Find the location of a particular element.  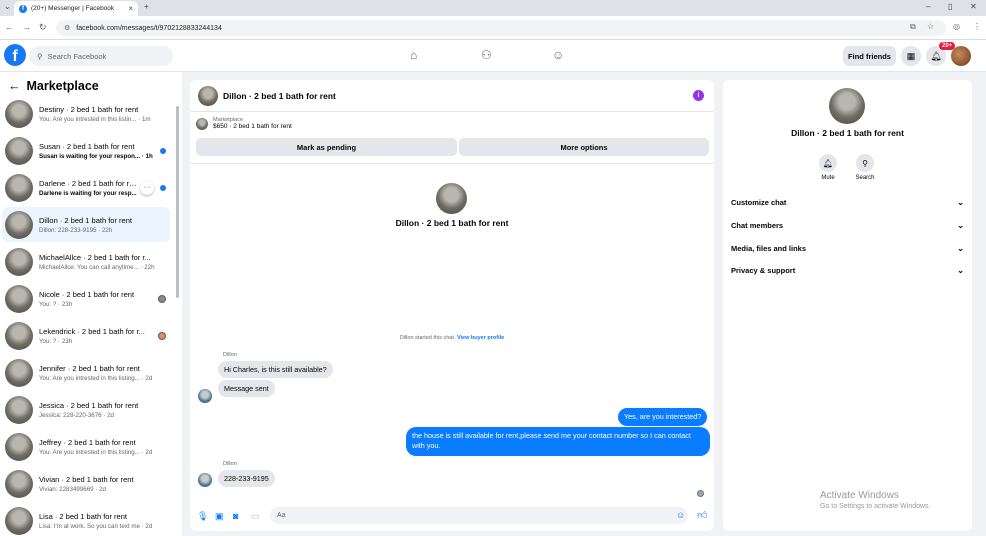

incoming-message: Hi Charles, is this still available? is located at coordinates (275, 369).